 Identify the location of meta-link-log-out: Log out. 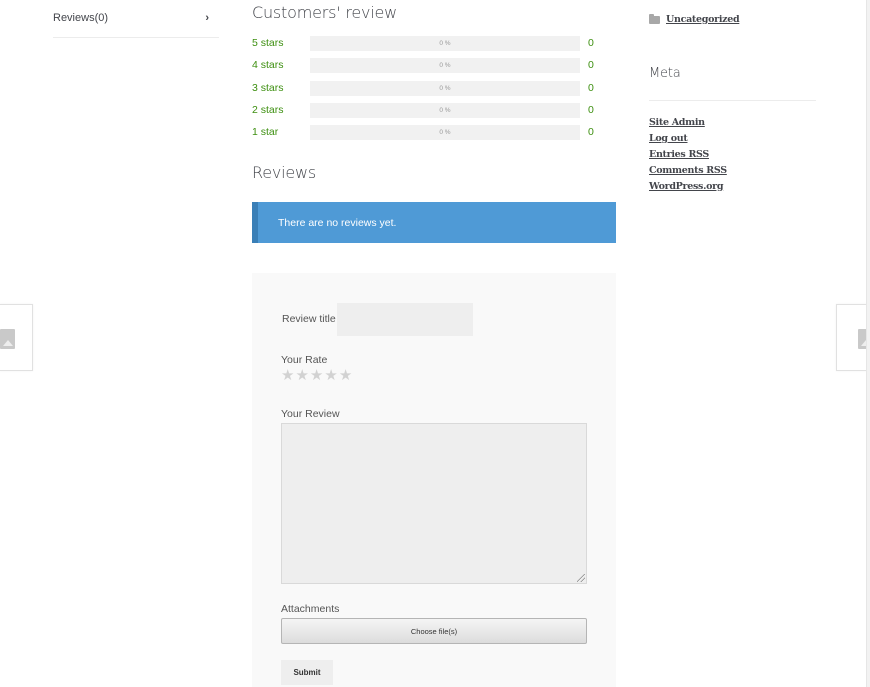
(688, 138).